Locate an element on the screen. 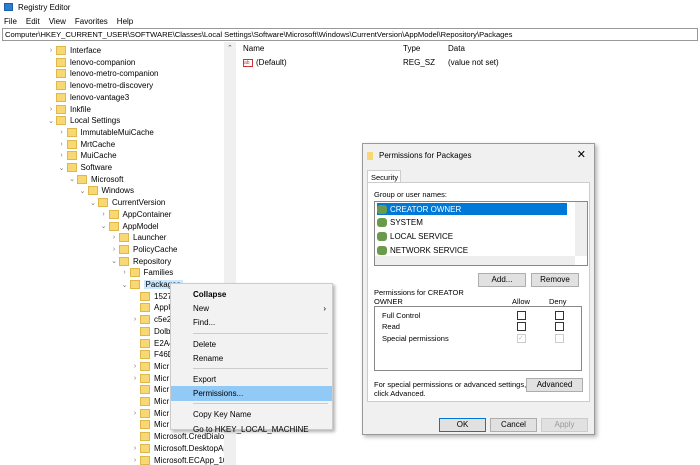 The image size is (700, 465). menu-file: File is located at coordinates (10, 21).